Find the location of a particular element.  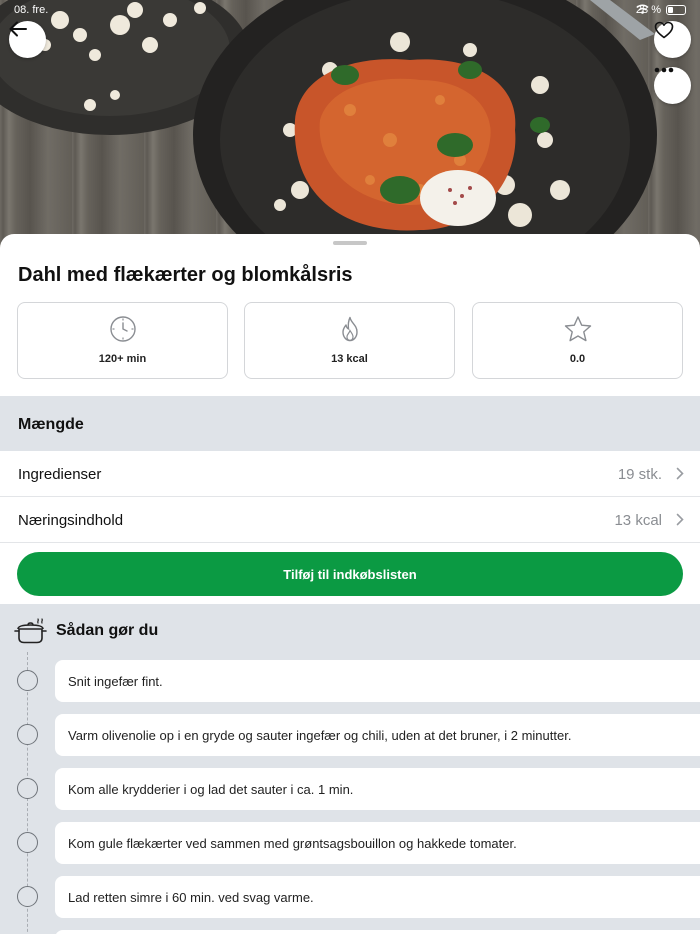

clock-icon is located at coordinates (122, 329).